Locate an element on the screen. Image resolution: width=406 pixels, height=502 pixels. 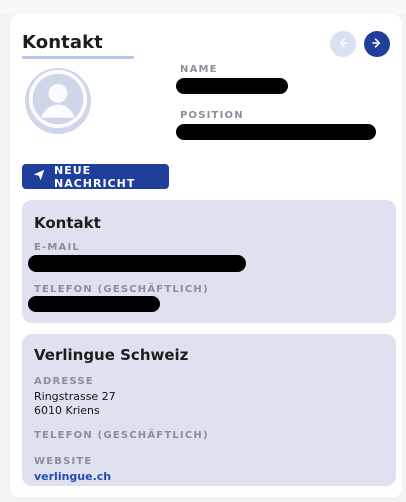
website-link: verlingue.ch is located at coordinates (72, 476).